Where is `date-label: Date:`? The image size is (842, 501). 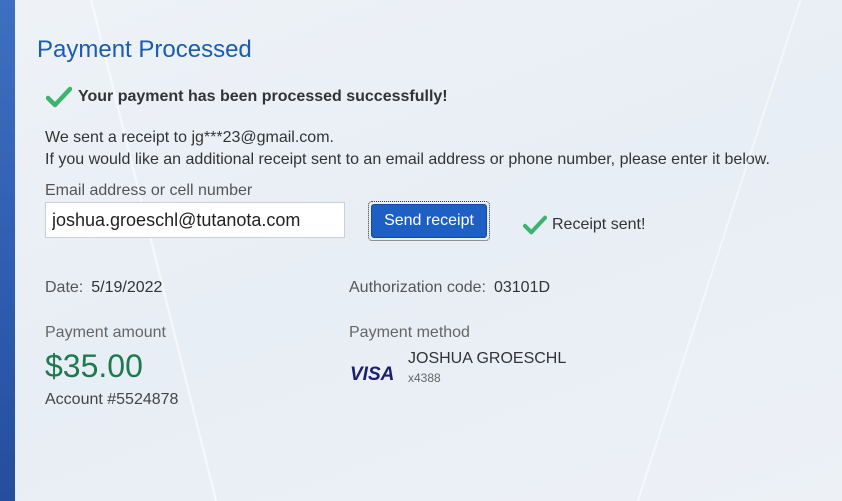
date-label: Date: is located at coordinates (64, 287).